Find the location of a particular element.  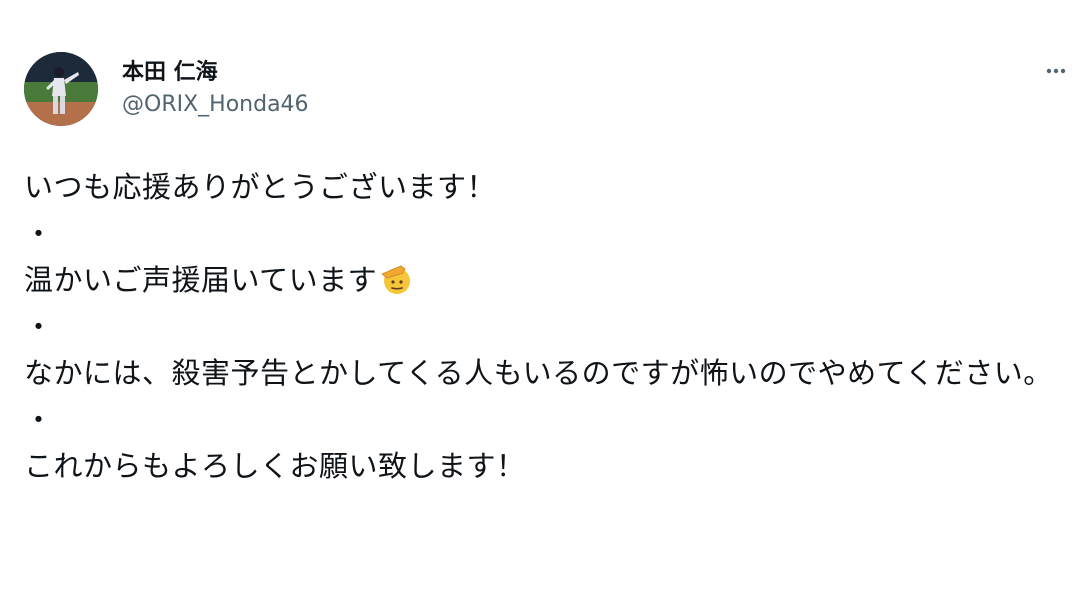

display-name: 本田 仁海 is located at coordinates (170, 70).